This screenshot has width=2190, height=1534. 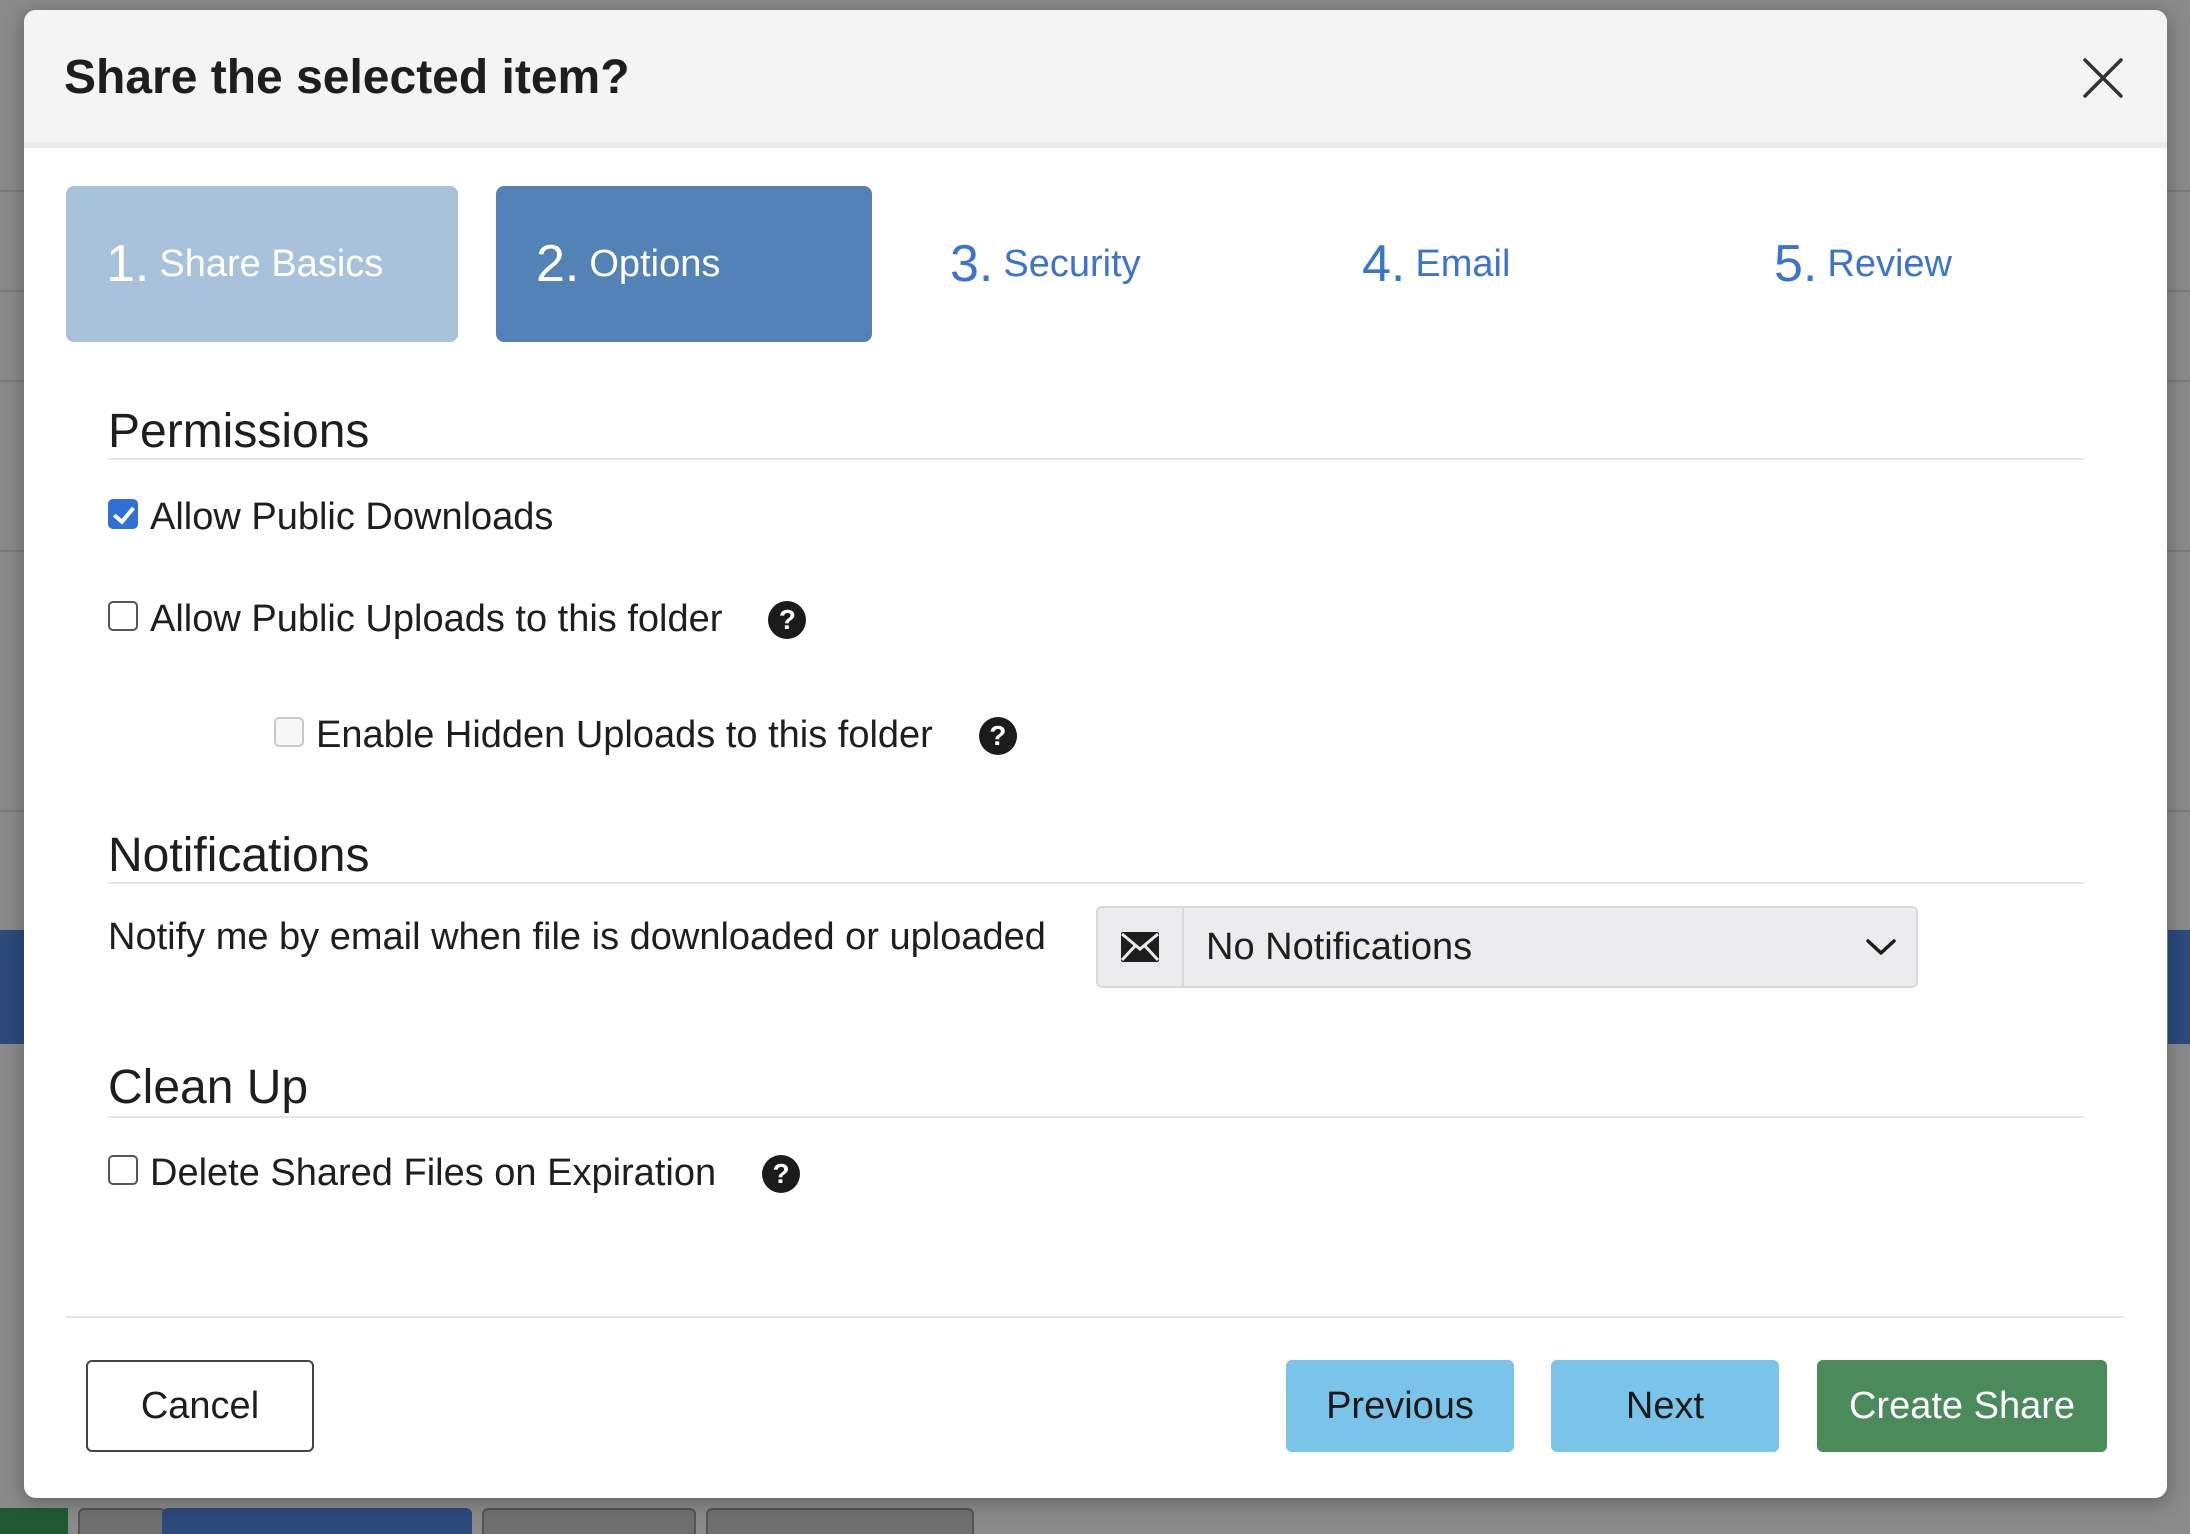 What do you see at coordinates (1463, 263) in the screenshot?
I see `step-label: Email` at bounding box center [1463, 263].